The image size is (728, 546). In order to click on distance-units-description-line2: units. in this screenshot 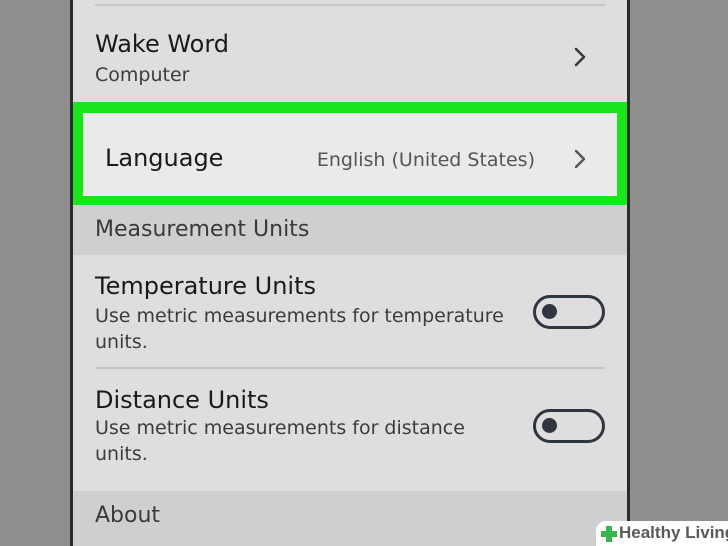, I will do `click(121, 454)`.